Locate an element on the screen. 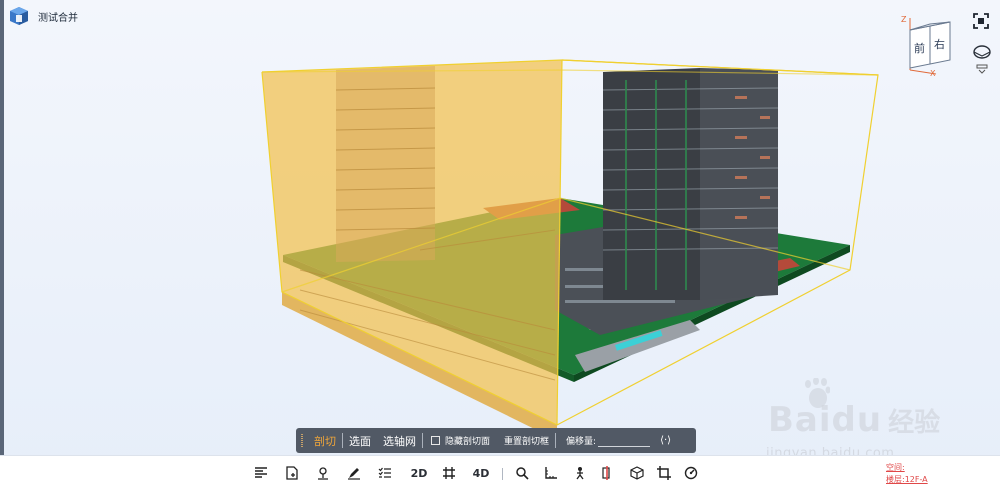  watermark-du: du is located at coordinates (857, 420).